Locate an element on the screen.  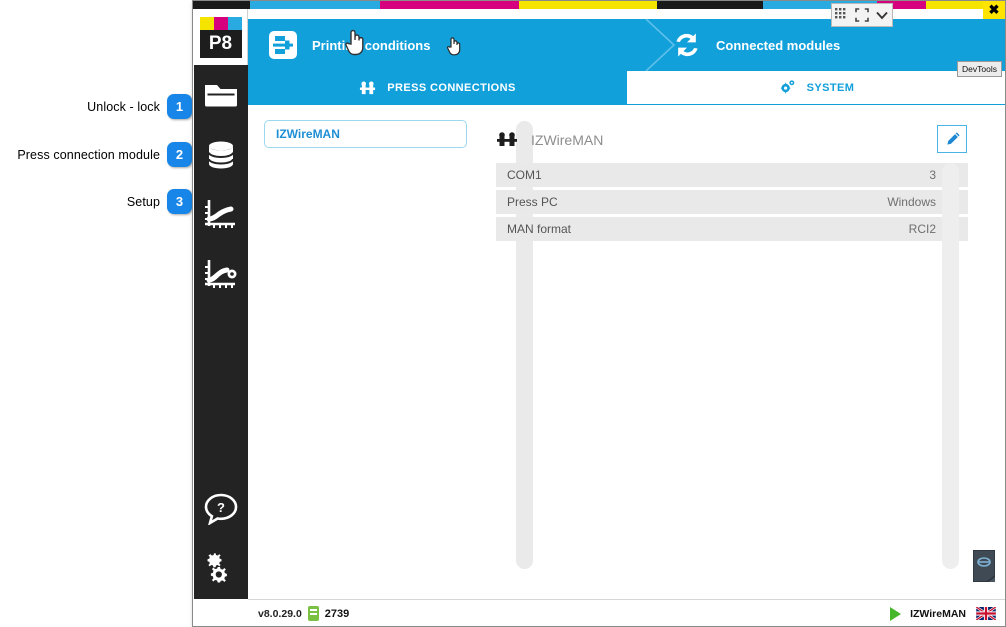
tab-label: SYSTEM is located at coordinates (830, 87).